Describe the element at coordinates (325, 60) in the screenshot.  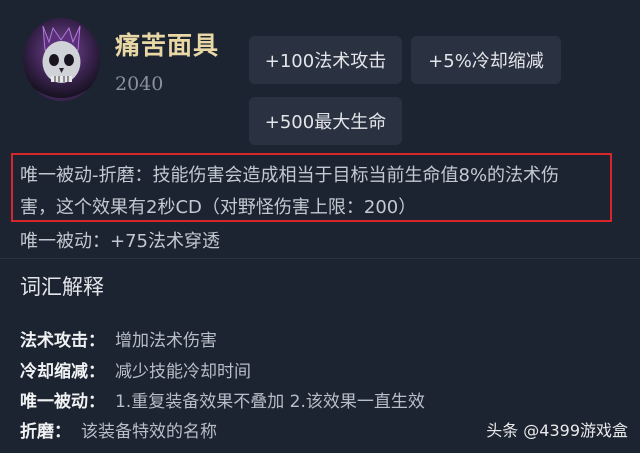
I see `stat-magic-attack: +100法术攻击` at that location.